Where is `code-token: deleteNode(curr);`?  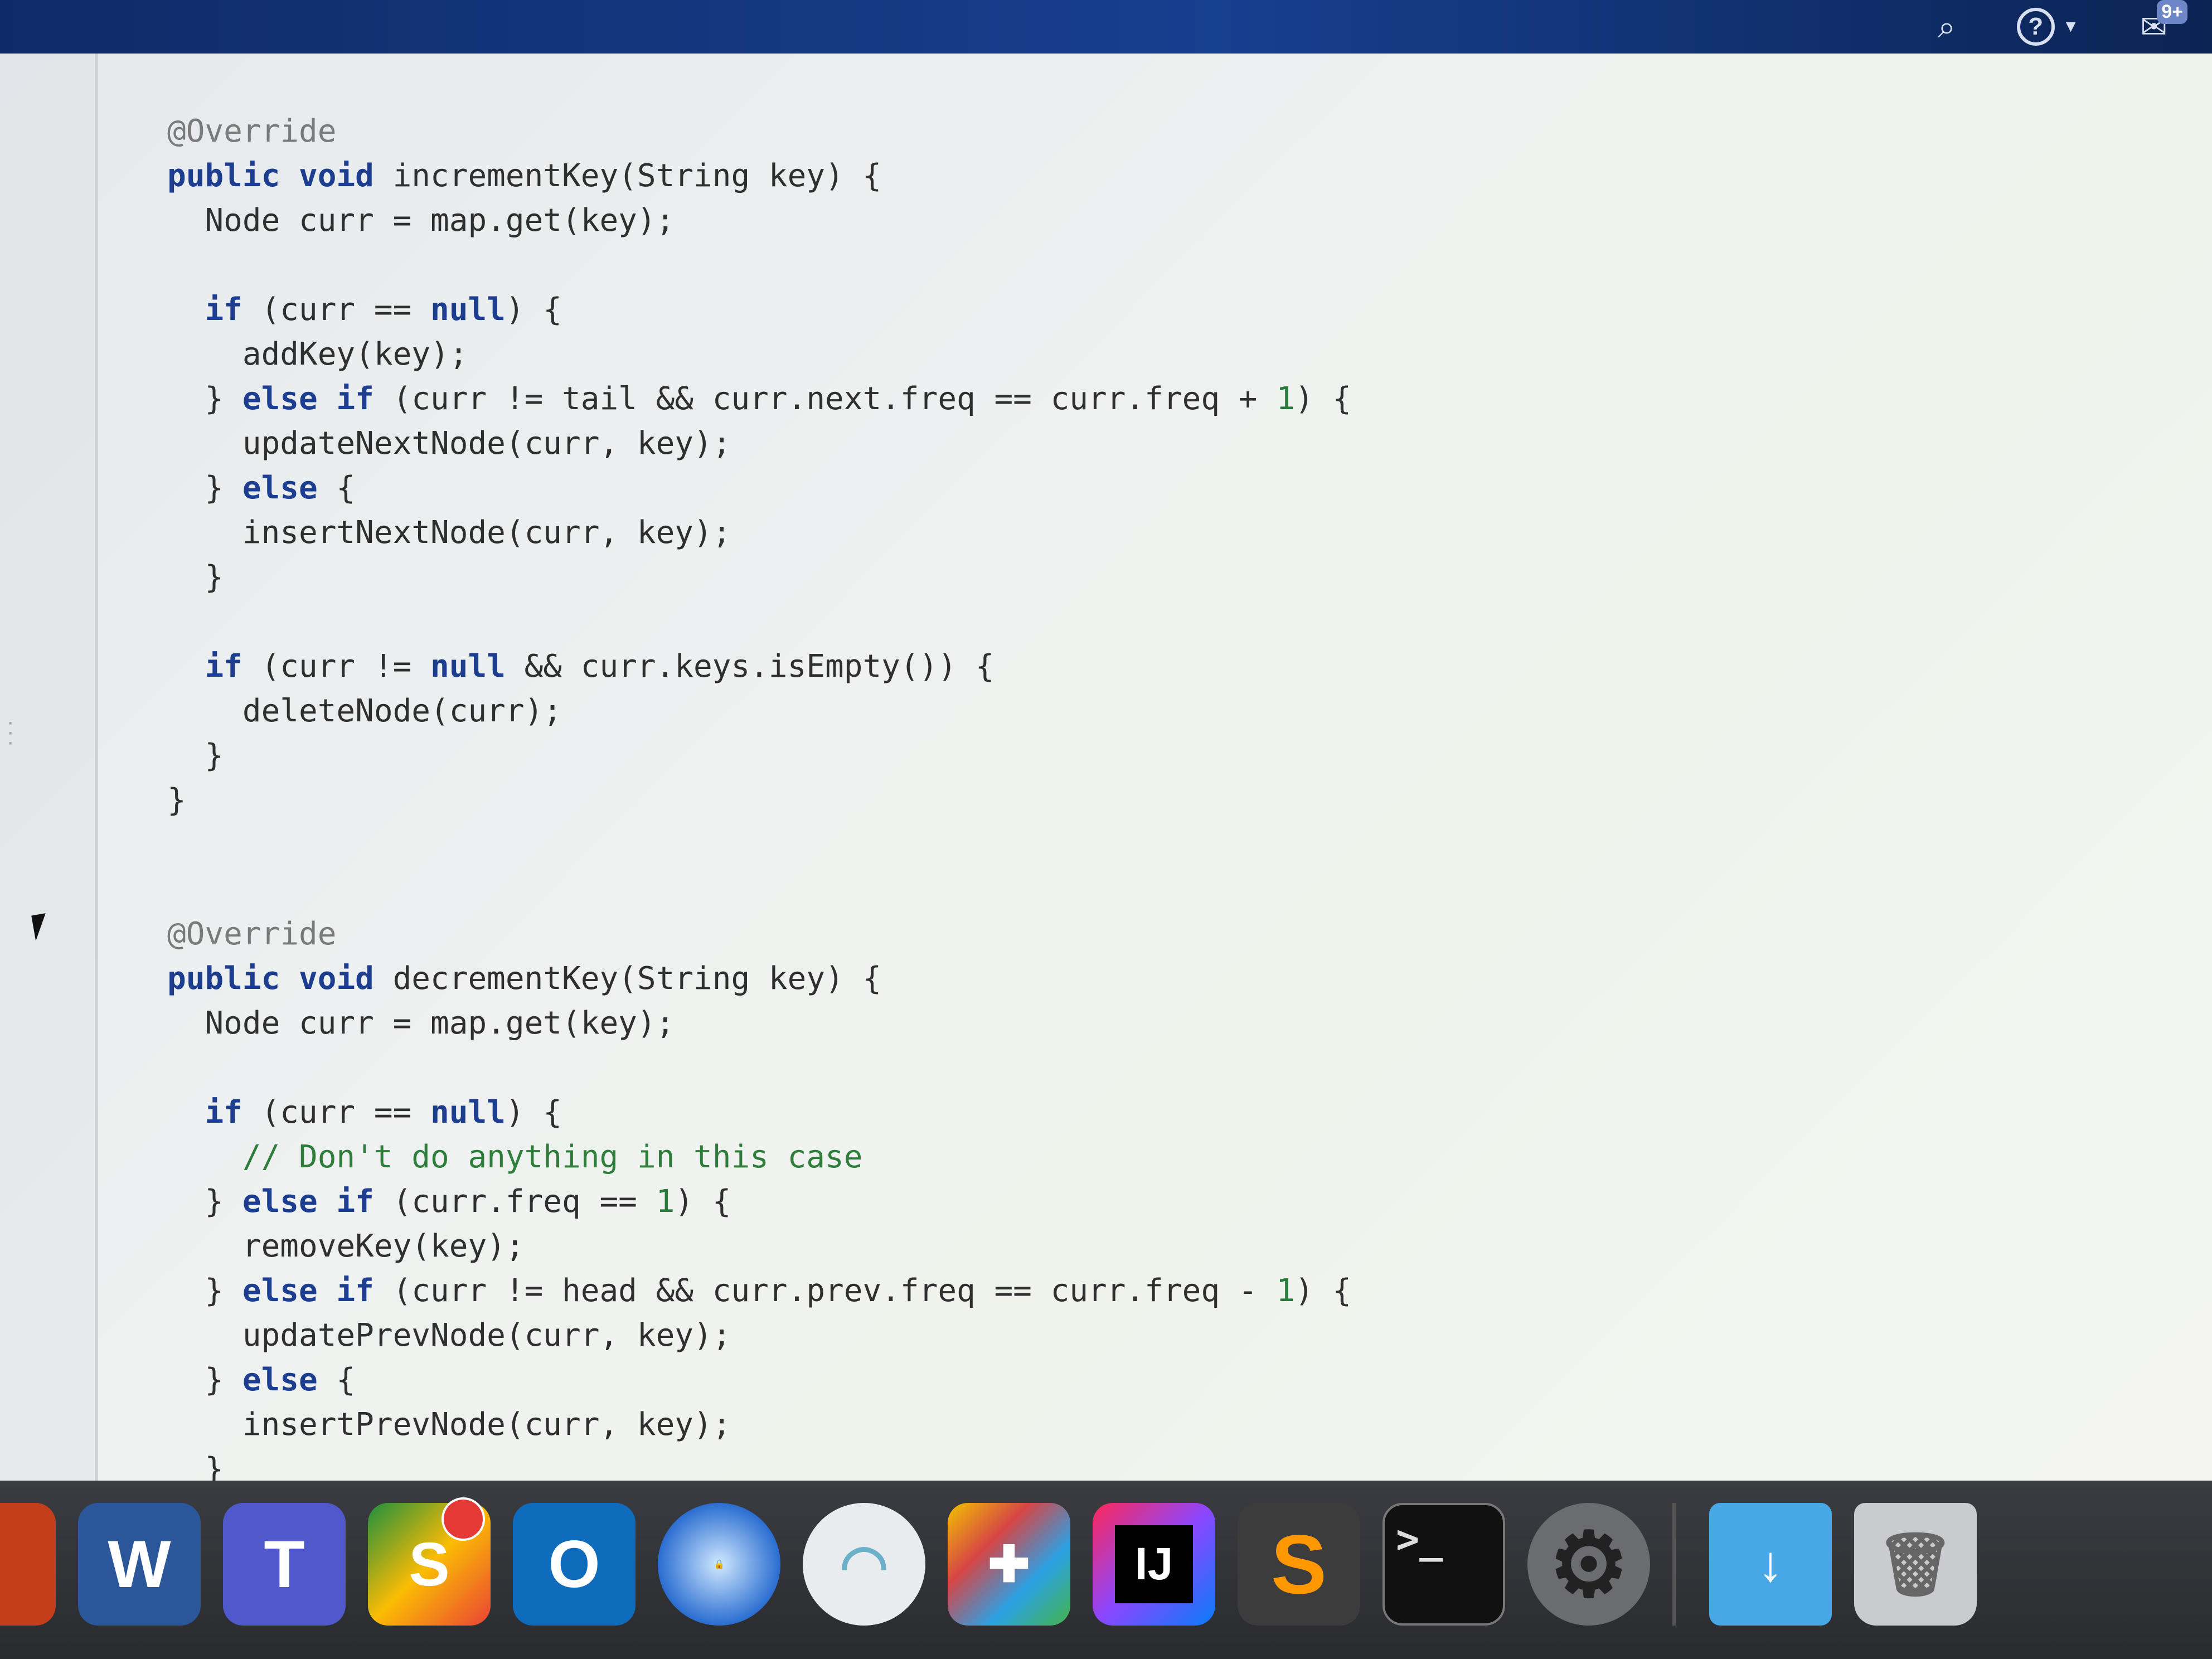 code-token: deleteNode(curr); is located at coordinates (365, 711).